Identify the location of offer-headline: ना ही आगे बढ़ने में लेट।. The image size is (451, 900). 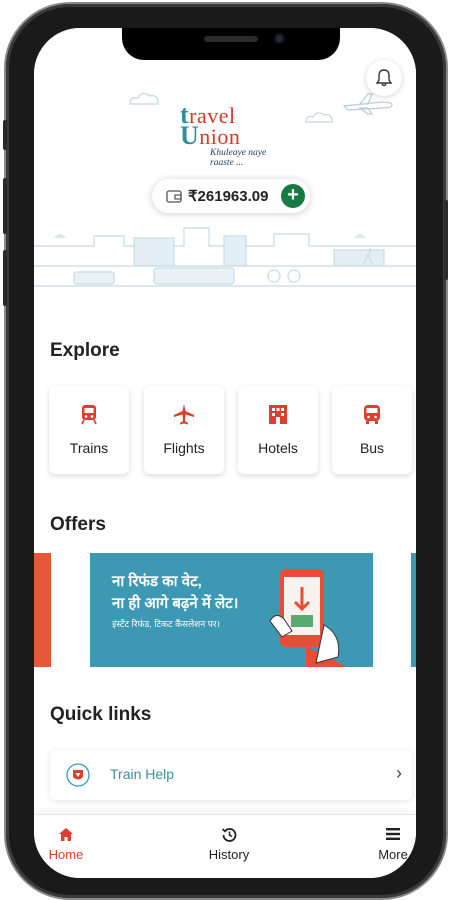
(175, 603).